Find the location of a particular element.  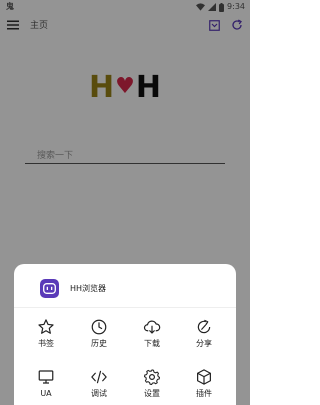

app-name: HH浏览器 is located at coordinates (88, 288).